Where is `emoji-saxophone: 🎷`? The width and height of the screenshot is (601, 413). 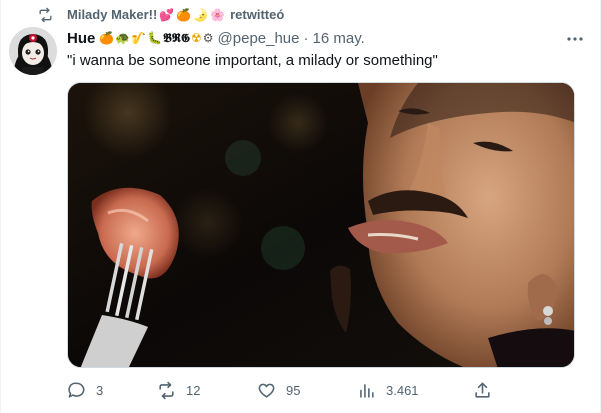
emoji-saxophone: 🎷 is located at coordinates (139, 38).